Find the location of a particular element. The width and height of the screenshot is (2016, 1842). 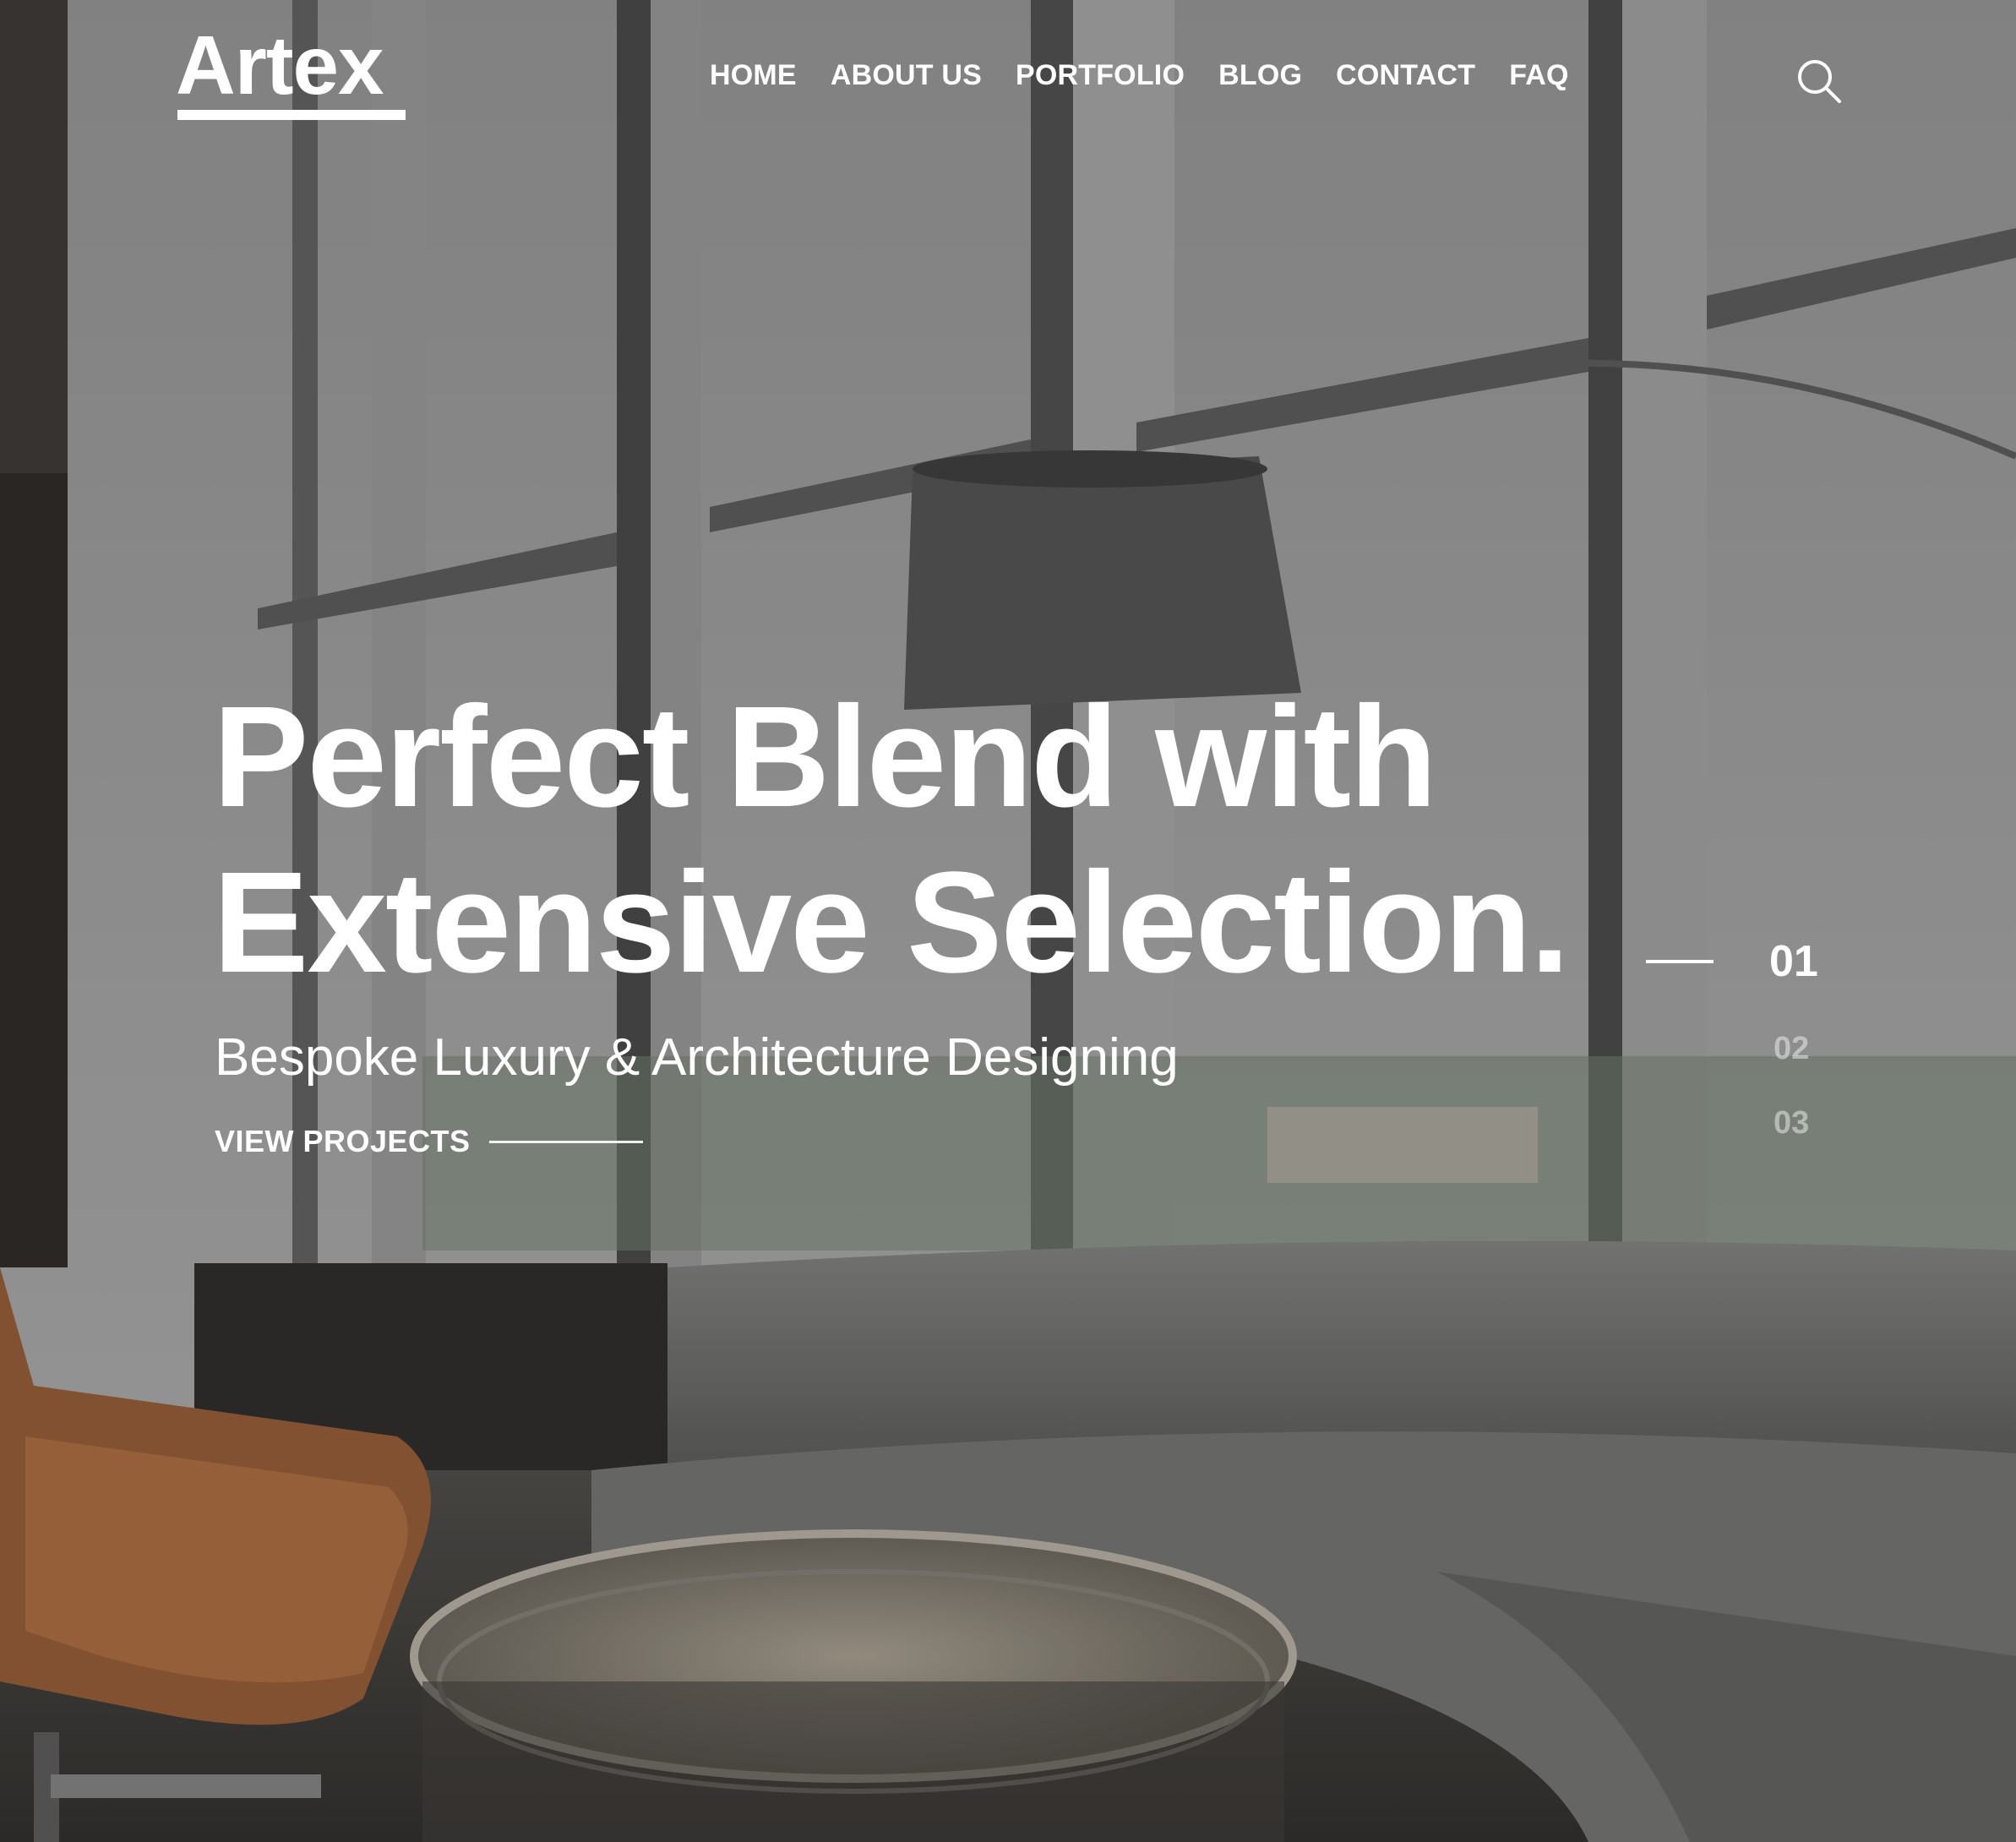

hero-headline-line-1: Perfect Blend with is located at coordinates (825, 757).